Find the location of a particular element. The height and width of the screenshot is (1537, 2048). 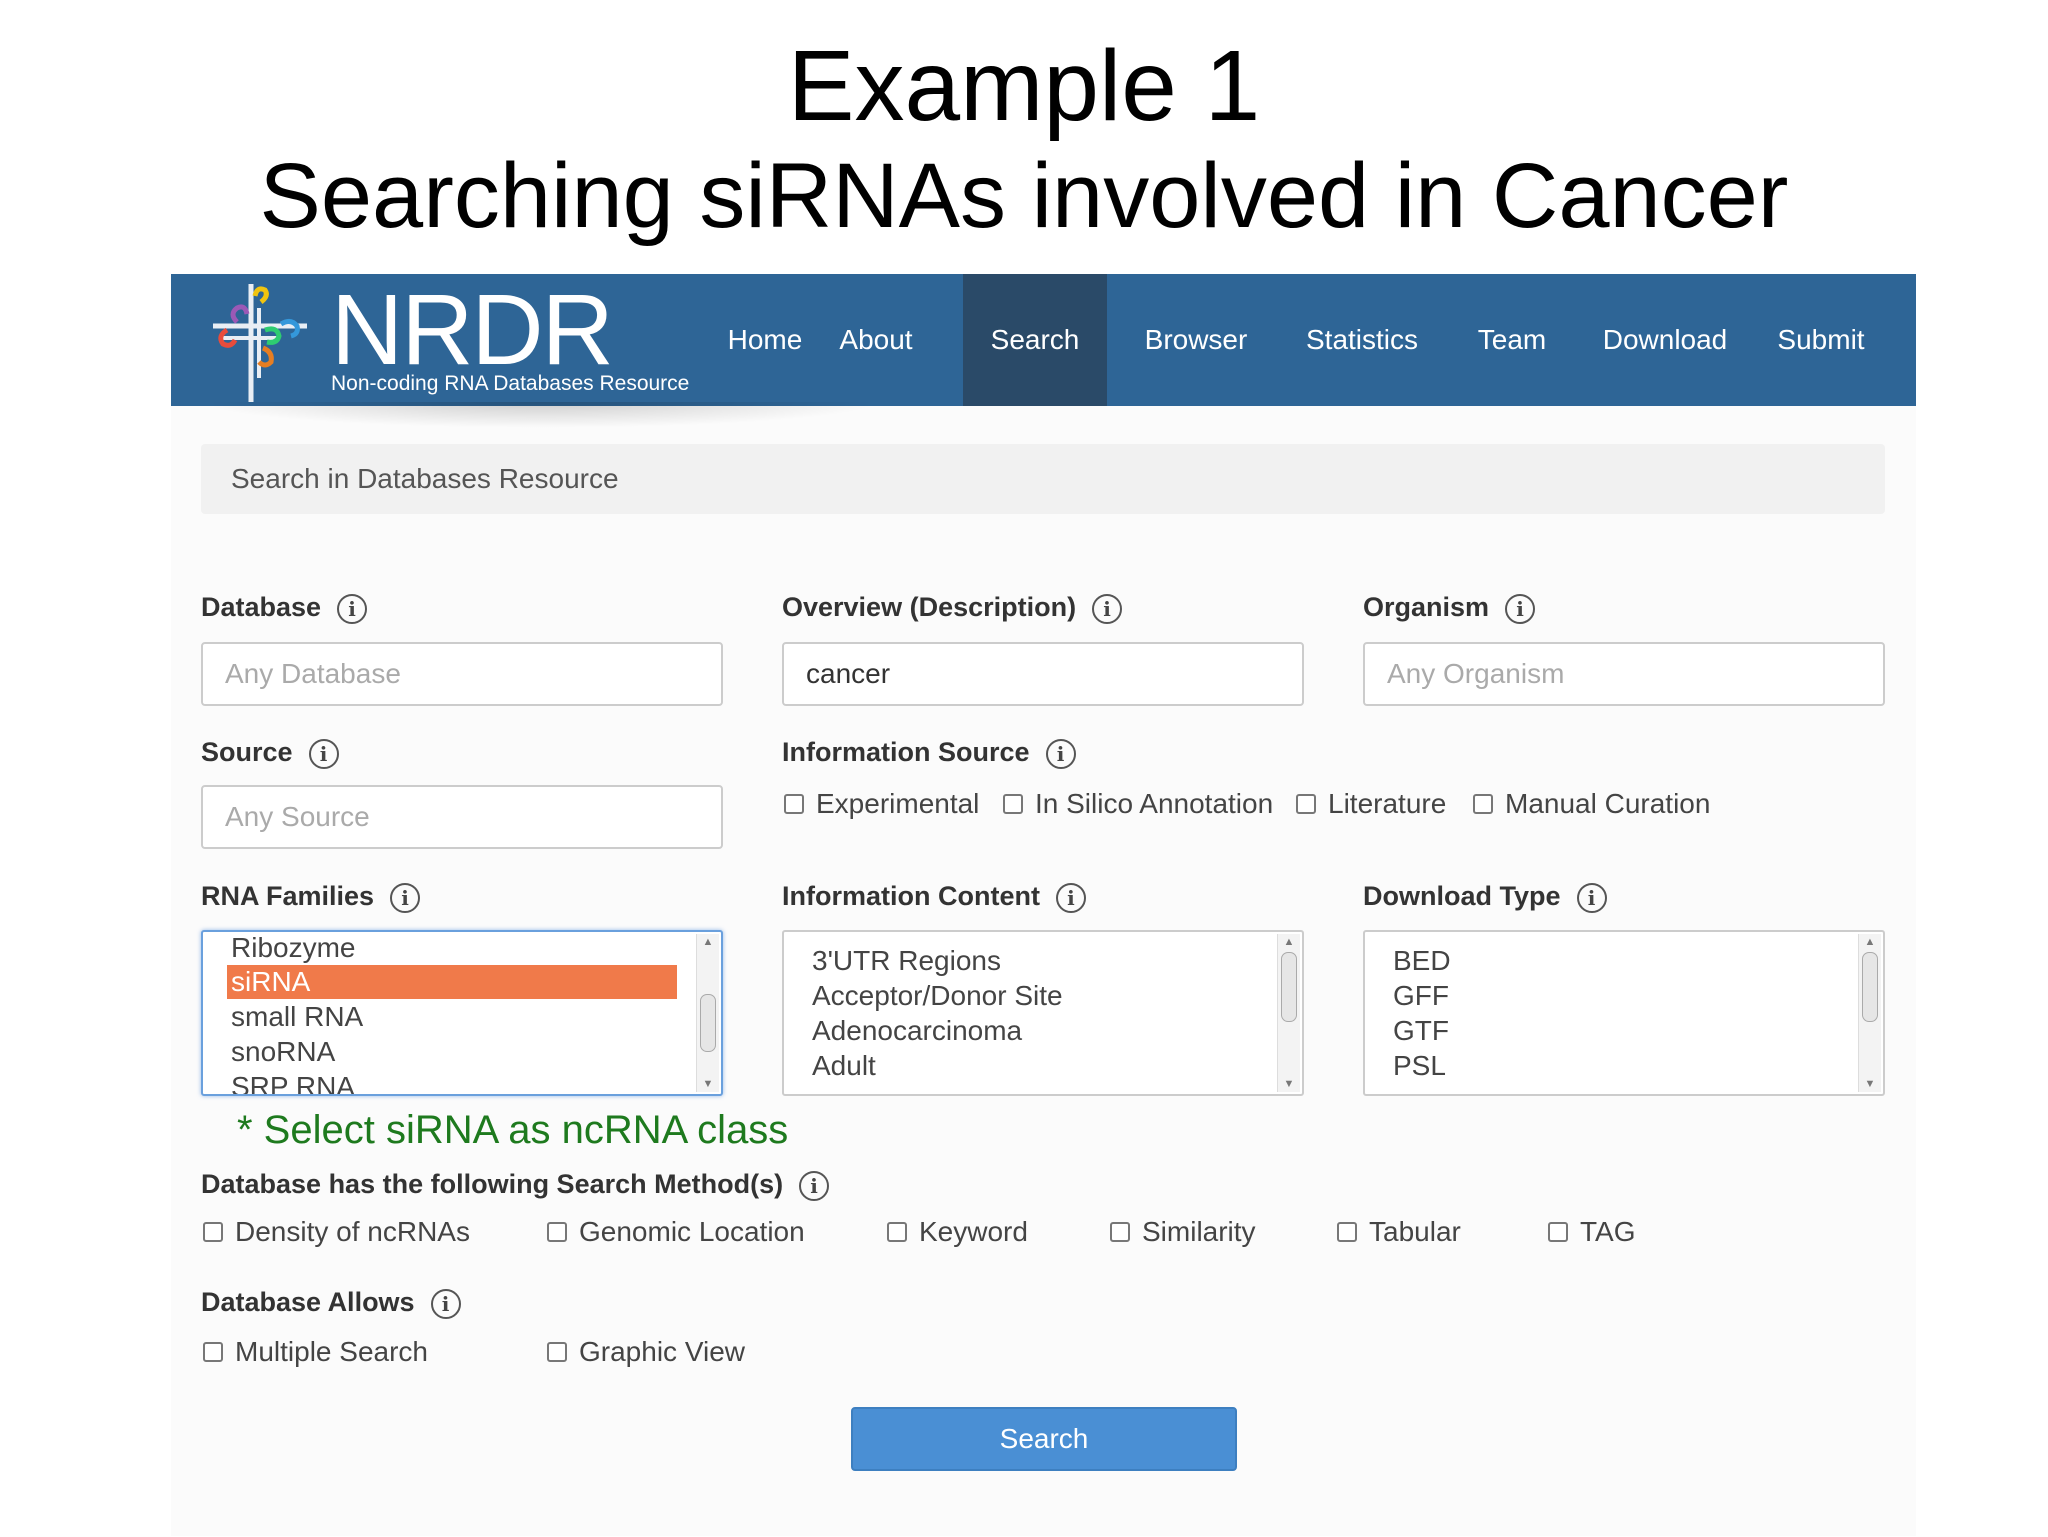

listbox-option: snoRNA is located at coordinates (283, 1052).